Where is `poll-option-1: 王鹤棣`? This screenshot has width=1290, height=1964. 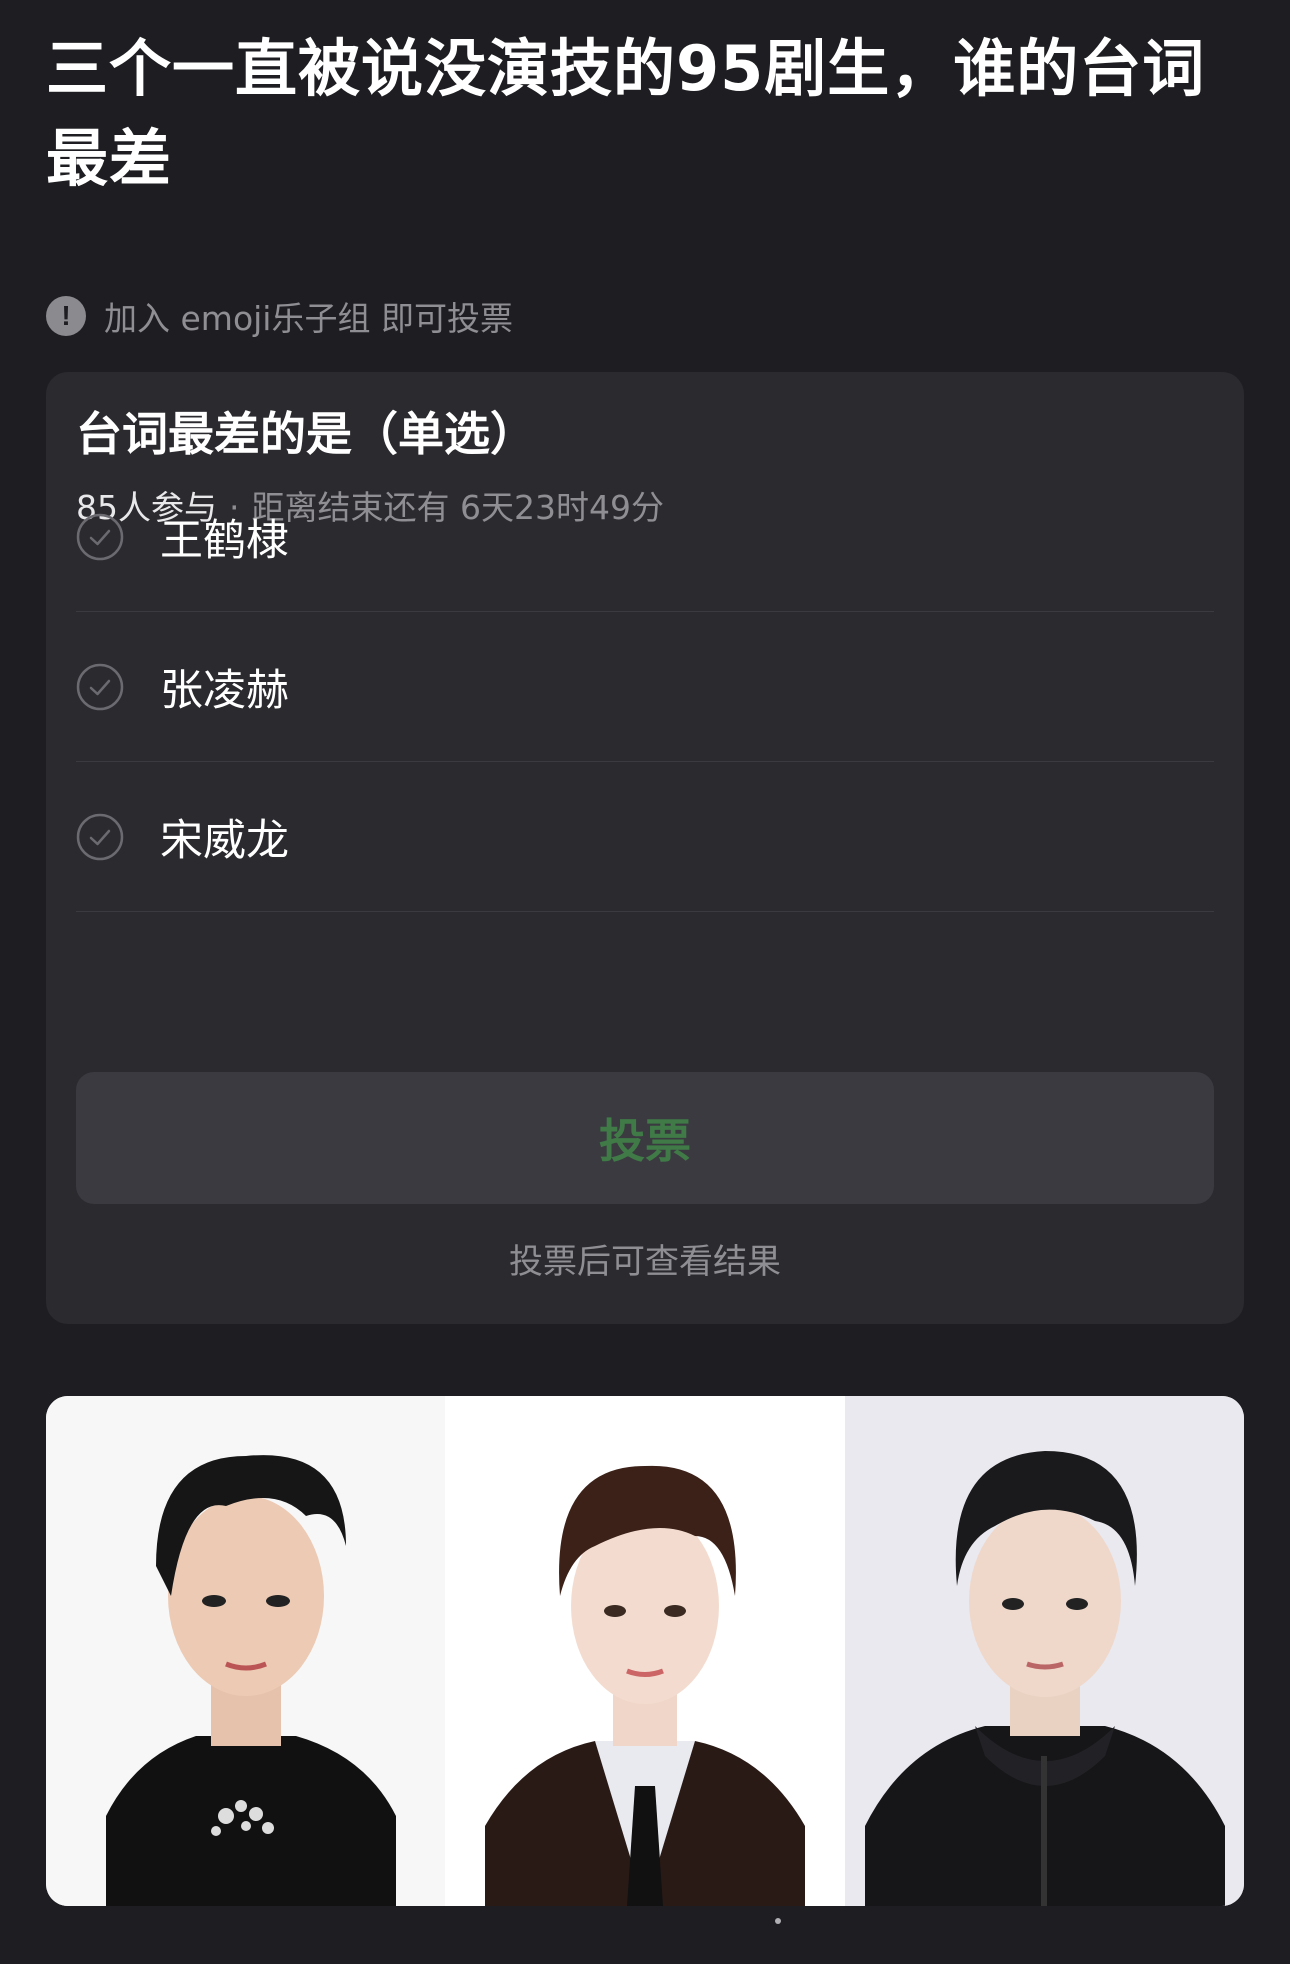 poll-option-1: 王鹤棣 is located at coordinates (645, 537).